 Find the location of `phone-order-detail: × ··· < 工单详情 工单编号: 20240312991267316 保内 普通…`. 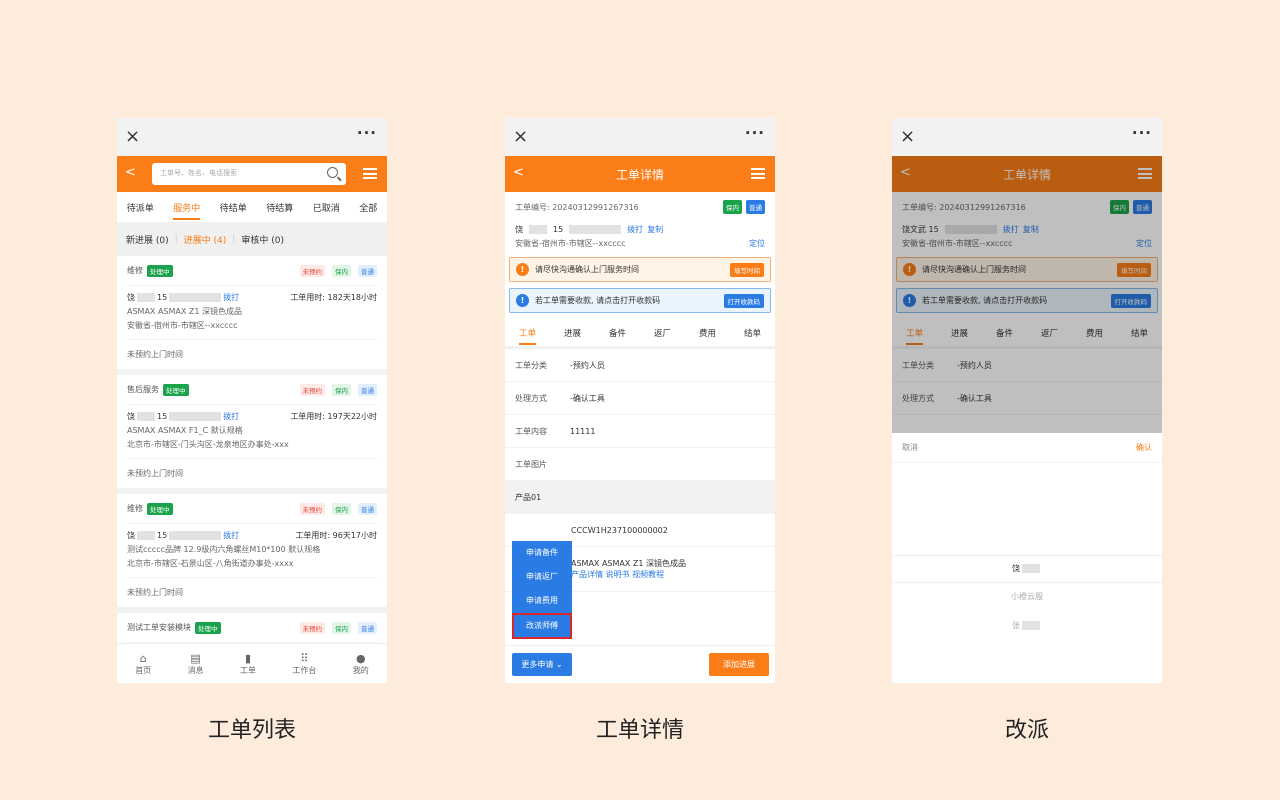

phone-order-detail: × ··· < 工单详情 工单编号: 20240312991267316 保内 普通… is located at coordinates (640, 400).